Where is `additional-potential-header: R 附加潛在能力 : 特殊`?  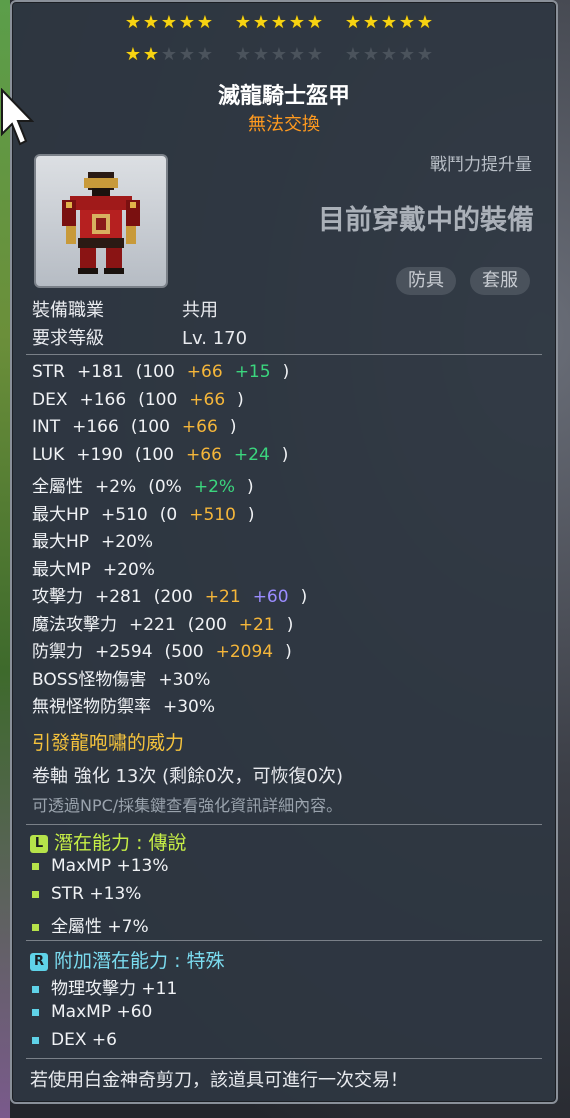 additional-potential-header: R 附加潛在能力 : 特殊 is located at coordinates (127, 959).